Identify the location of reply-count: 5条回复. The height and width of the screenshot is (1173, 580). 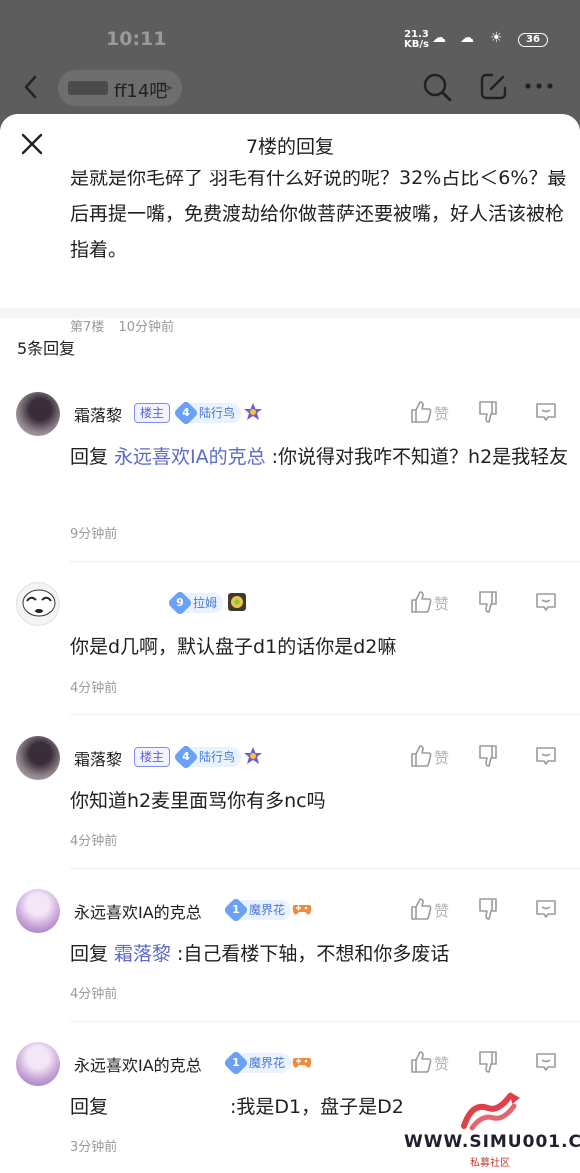
(46, 348).